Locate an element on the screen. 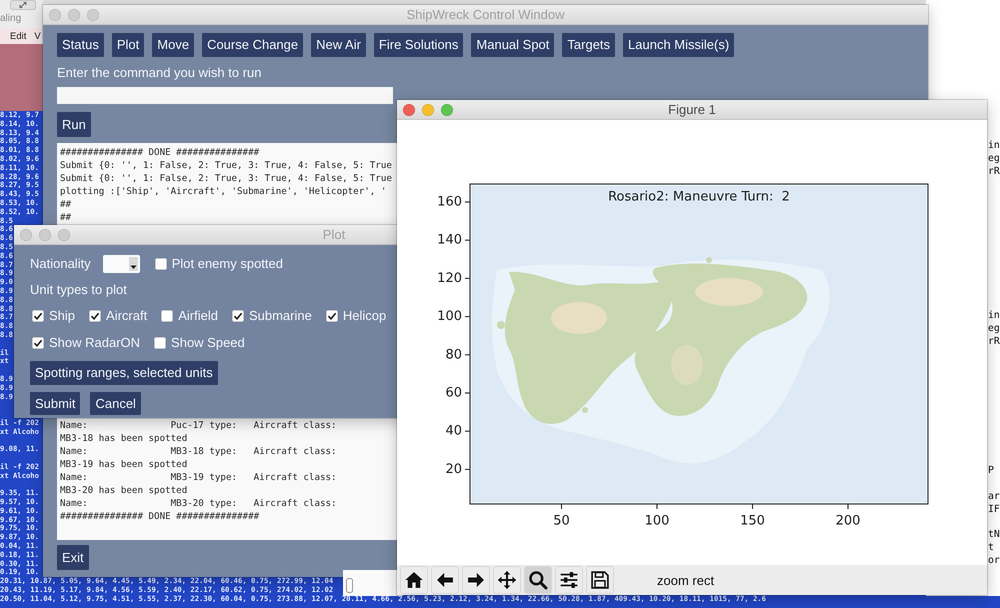 The width and height of the screenshot is (1000, 608). console-line: Name: MB3-18 type: Aircraft class: is located at coordinates (198, 451).